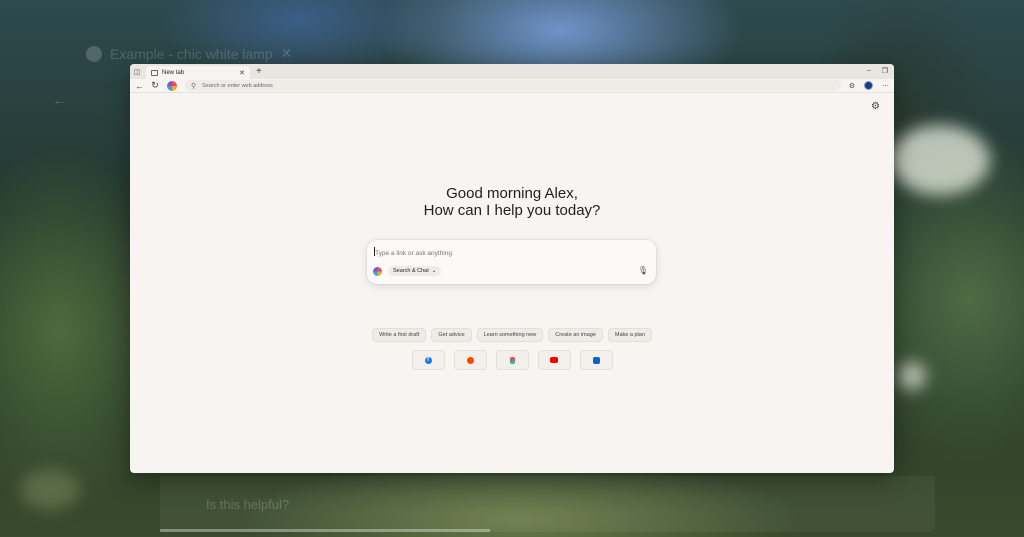 Image resolution: width=1024 pixels, height=537 pixels. Describe the element at coordinates (495, 253) in the screenshot. I see `chat-input` at that location.